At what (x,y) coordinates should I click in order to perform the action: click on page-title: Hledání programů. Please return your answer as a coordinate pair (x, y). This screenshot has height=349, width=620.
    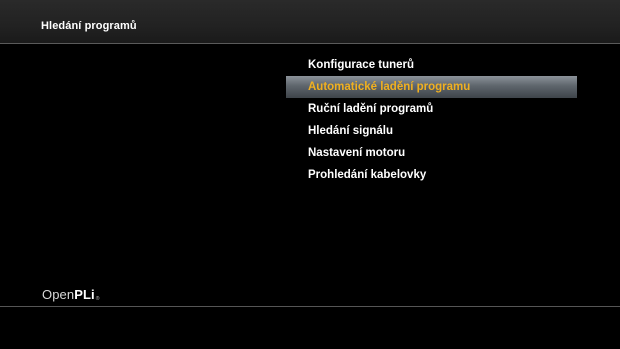
    Looking at the image, I should click on (89, 26).